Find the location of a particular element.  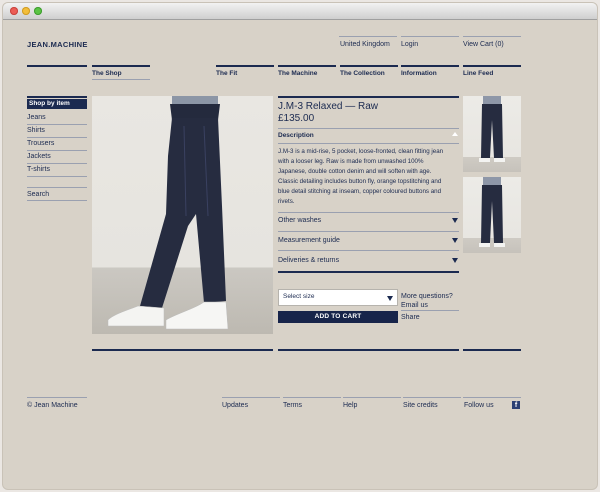

footer-link-help: Help is located at coordinates (350, 405).